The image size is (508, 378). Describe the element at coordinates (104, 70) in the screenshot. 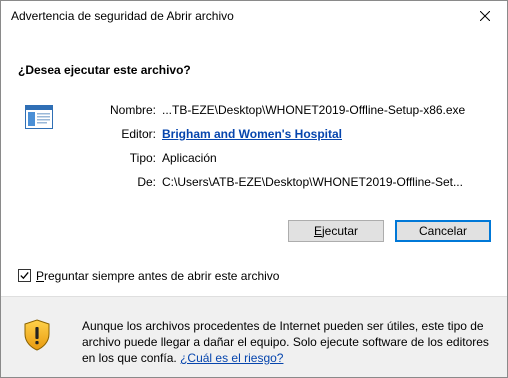

I see `dialog-question: ¿Desea ejecutar este archivo?` at that location.